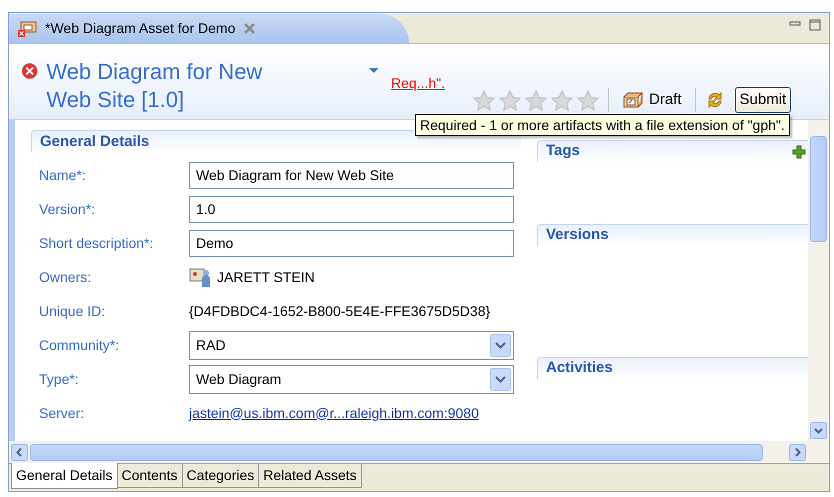 The image size is (834, 497). What do you see at coordinates (67, 209) in the screenshot?
I see `field-label: Version*:` at bounding box center [67, 209].